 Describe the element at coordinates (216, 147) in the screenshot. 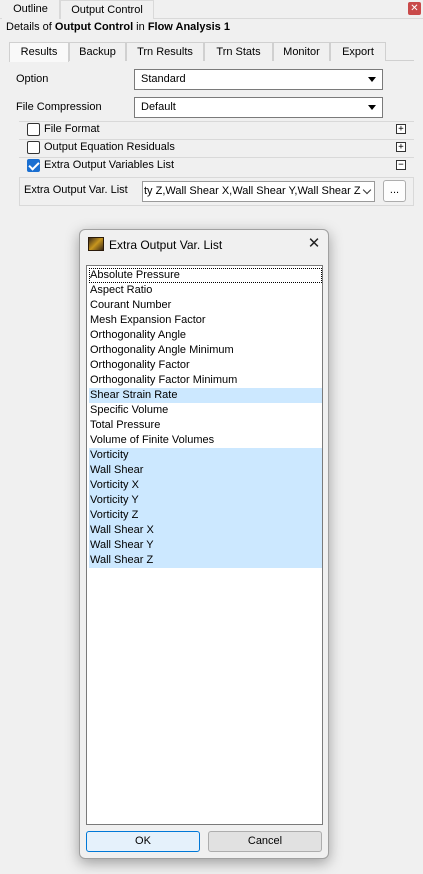

I see `group-output-equation-residuals: Output Equation Residuals +` at that location.